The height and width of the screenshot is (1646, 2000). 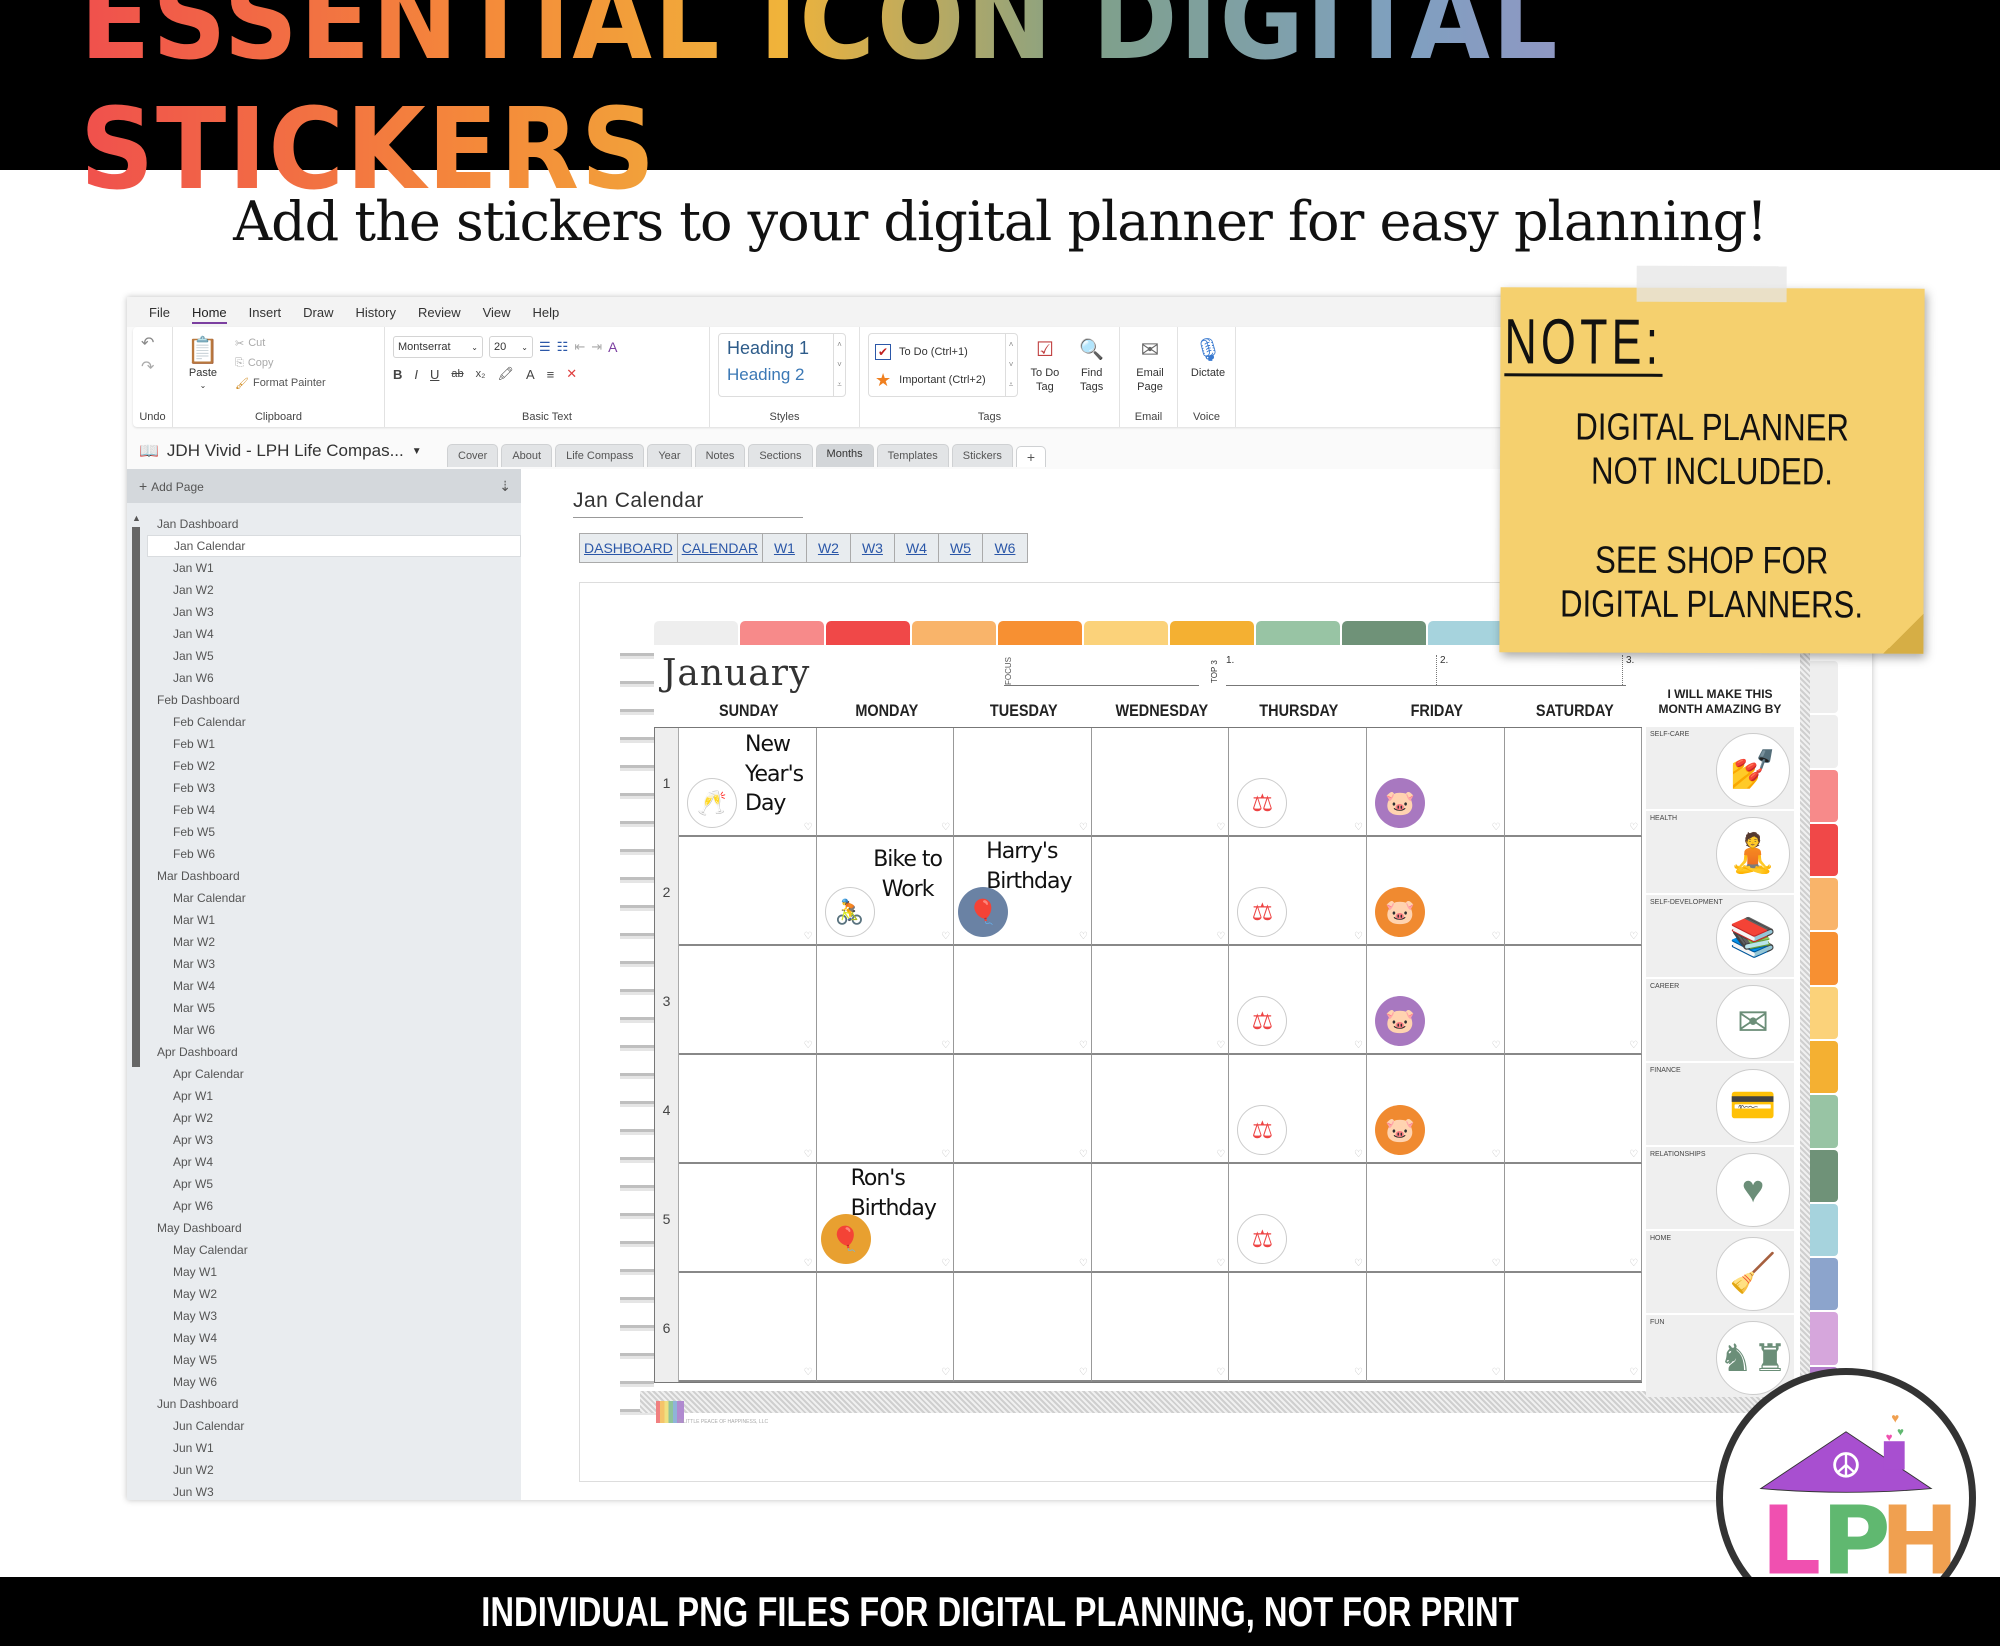 What do you see at coordinates (339, 524) in the screenshot?
I see `page-item: Jan Dashboard` at bounding box center [339, 524].